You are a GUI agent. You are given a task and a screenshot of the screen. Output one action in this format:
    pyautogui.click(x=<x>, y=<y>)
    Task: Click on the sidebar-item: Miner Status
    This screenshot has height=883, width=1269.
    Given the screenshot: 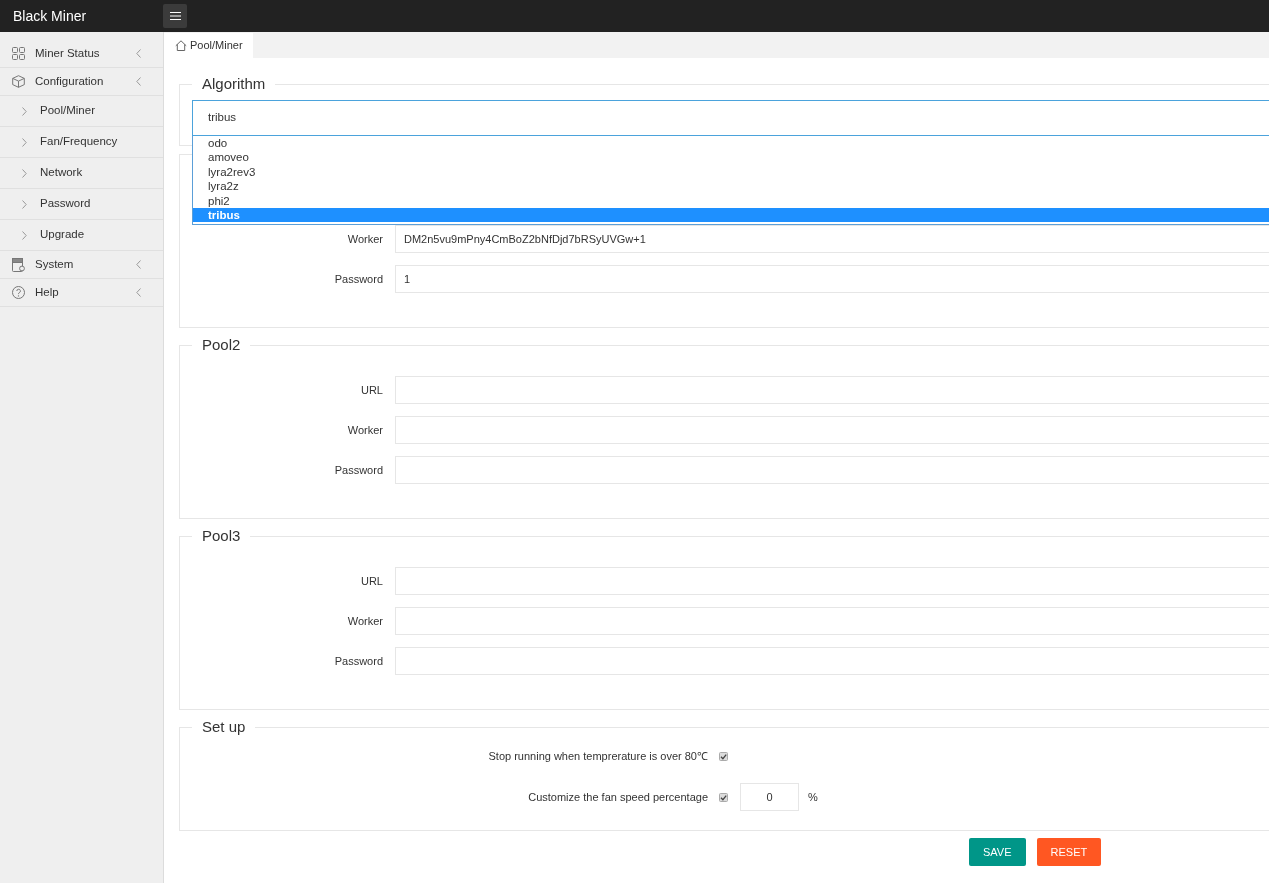 What is the action you would take?
    pyautogui.click(x=81, y=54)
    